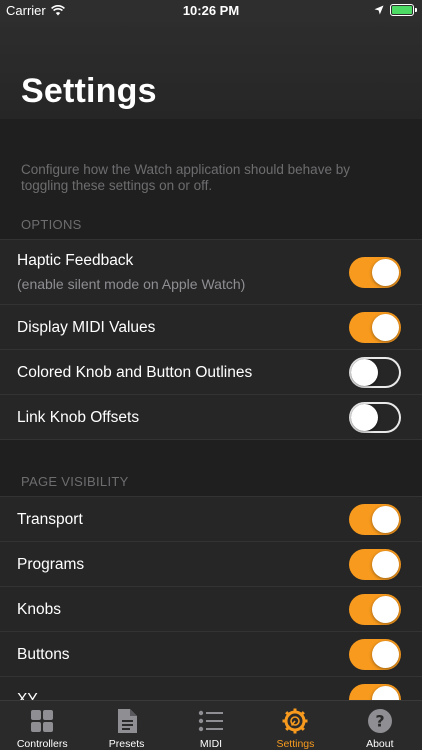 The width and height of the screenshot is (422, 750). I want to click on row-label: Colored Knob and Button Outlines, so click(135, 372).